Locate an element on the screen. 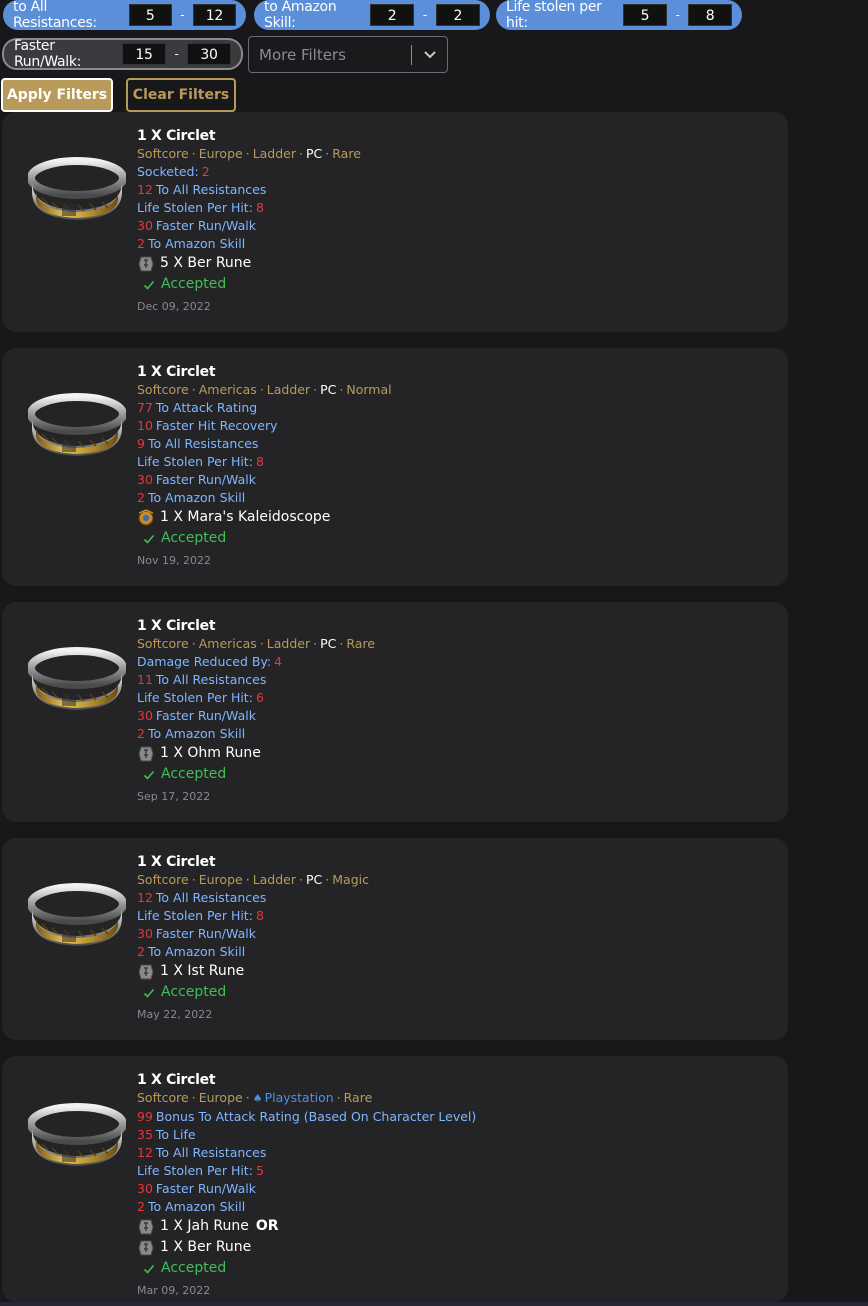  faster-run-walk-max-input: 30 is located at coordinates (209, 54).